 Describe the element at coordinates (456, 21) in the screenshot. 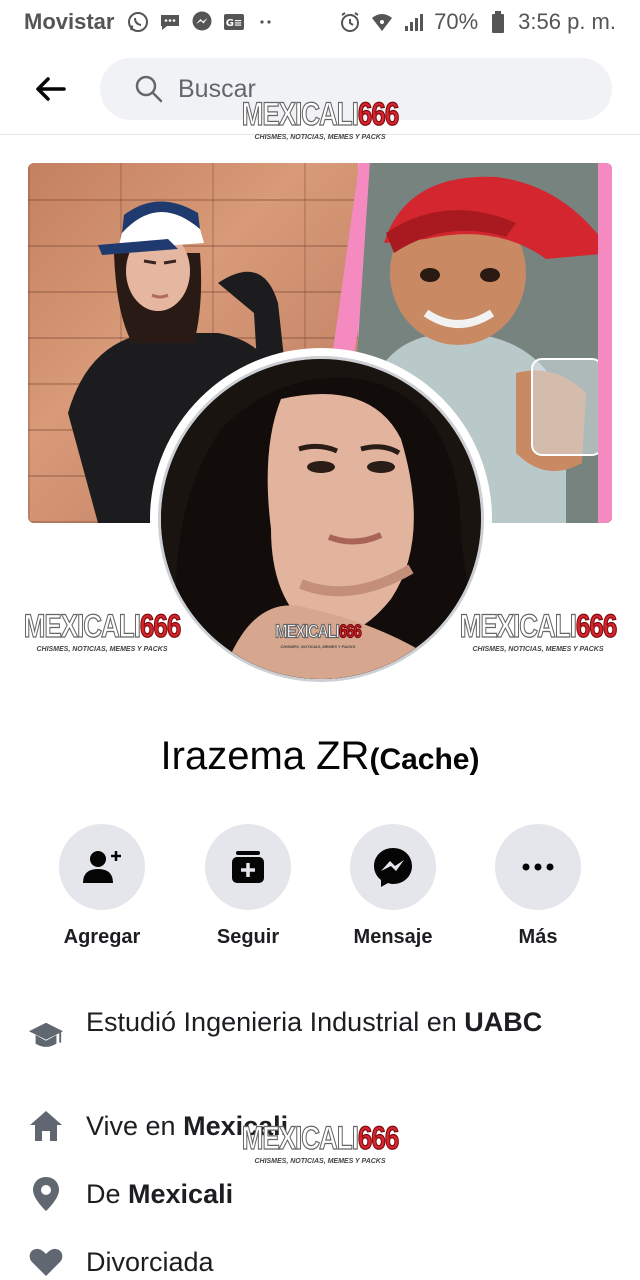

I see `battery-percentage: 70%` at that location.